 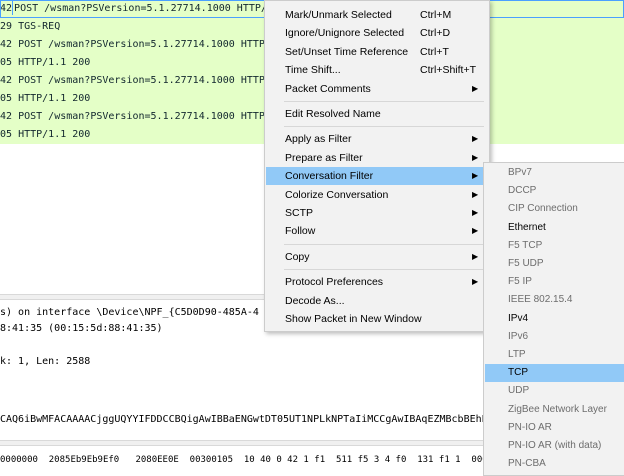 What do you see at coordinates (525, 245) in the screenshot?
I see `submenu-item-label: F5 TCP` at bounding box center [525, 245].